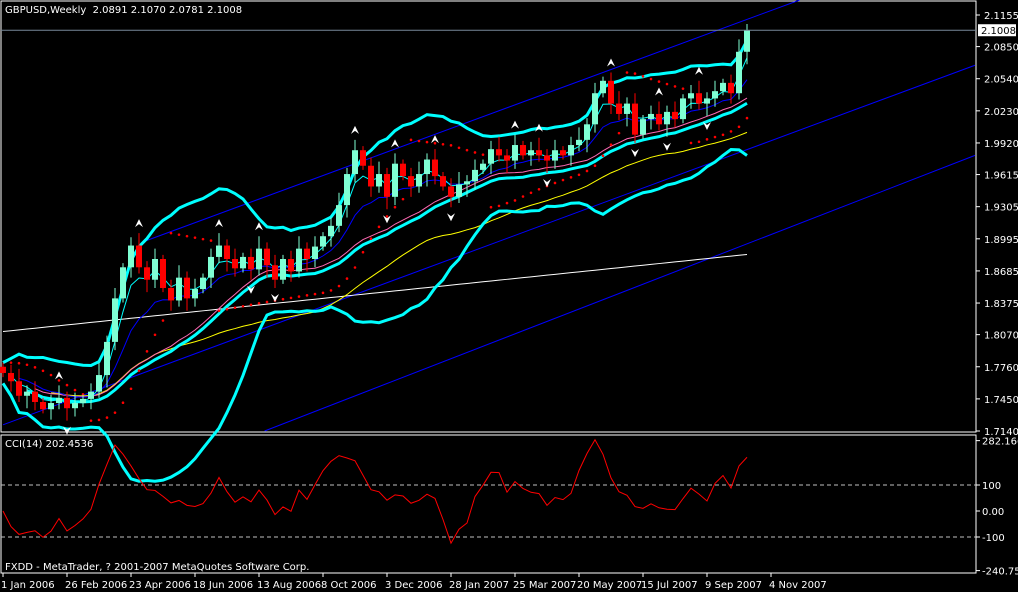 The width and height of the screenshot is (1018, 592). What do you see at coordinates (669, 585) in the screenshot?
I see `time-label: 15 Jul 2007` at bounding box center [669, 585].